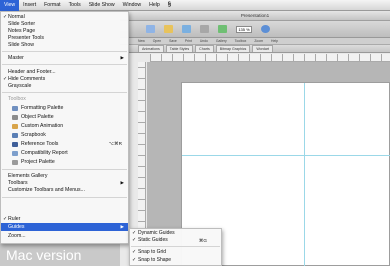 This screenshot has width=390, height=266. I want to click on formatting-palette-icon, so click(15, 108).